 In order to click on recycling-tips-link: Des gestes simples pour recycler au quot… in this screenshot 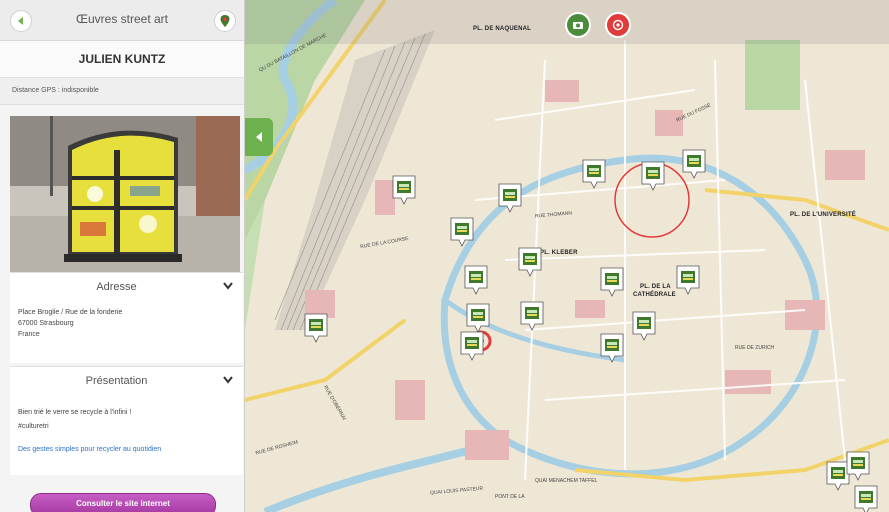, I will do `click(126, 449)`.